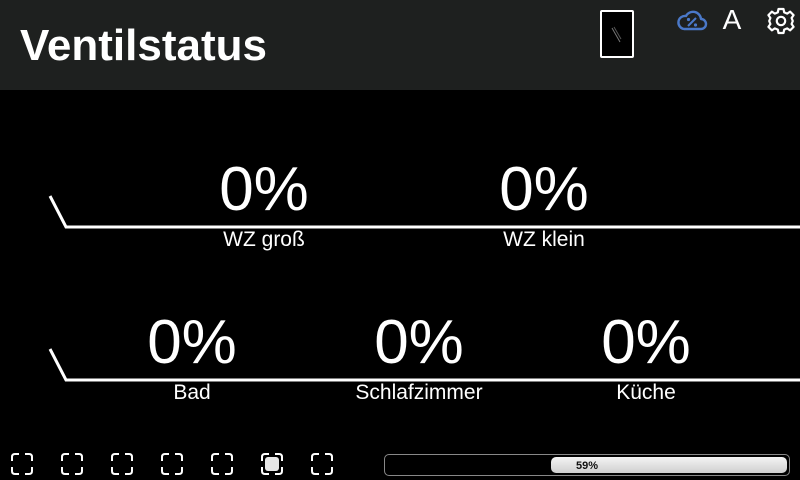 This screenshot has height=480, width=800. What do you see at coordinates (192, 392) in the screenshot?
I see `valve-label: Bad` at bounding box center [192, 392].